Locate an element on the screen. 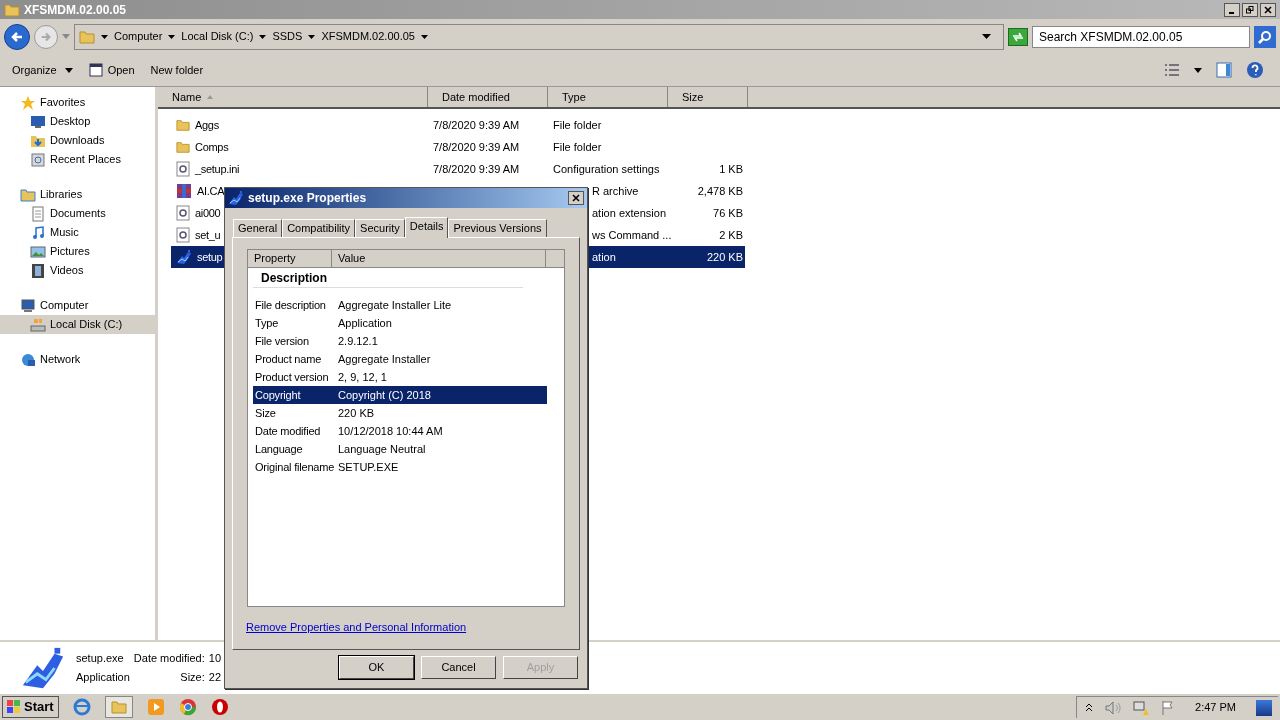 The image size is (1280, 720). file-name: Comps is located at coordinates (212, 147).